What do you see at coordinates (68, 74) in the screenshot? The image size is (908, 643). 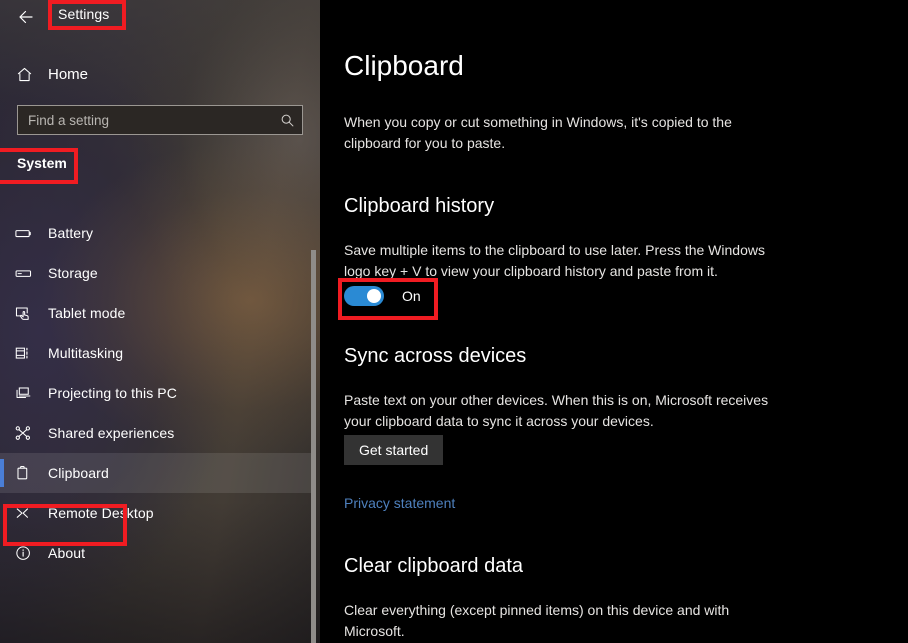 I see `sidebar-item-home-label: Home` at bounding box center [68, 74].